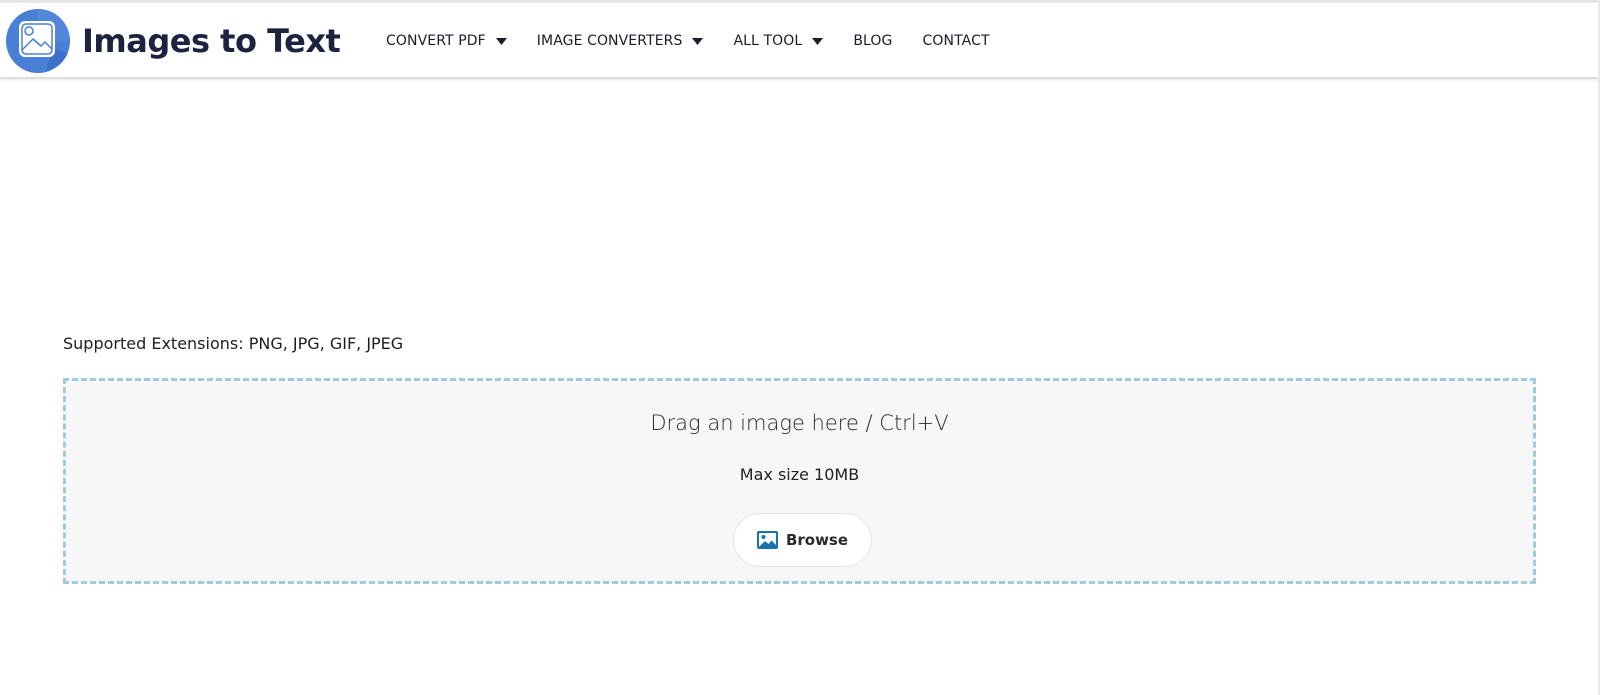 This screenshot has width=1600, height=695. I want to click on logo-link: Images to Text, so click(173, 41).